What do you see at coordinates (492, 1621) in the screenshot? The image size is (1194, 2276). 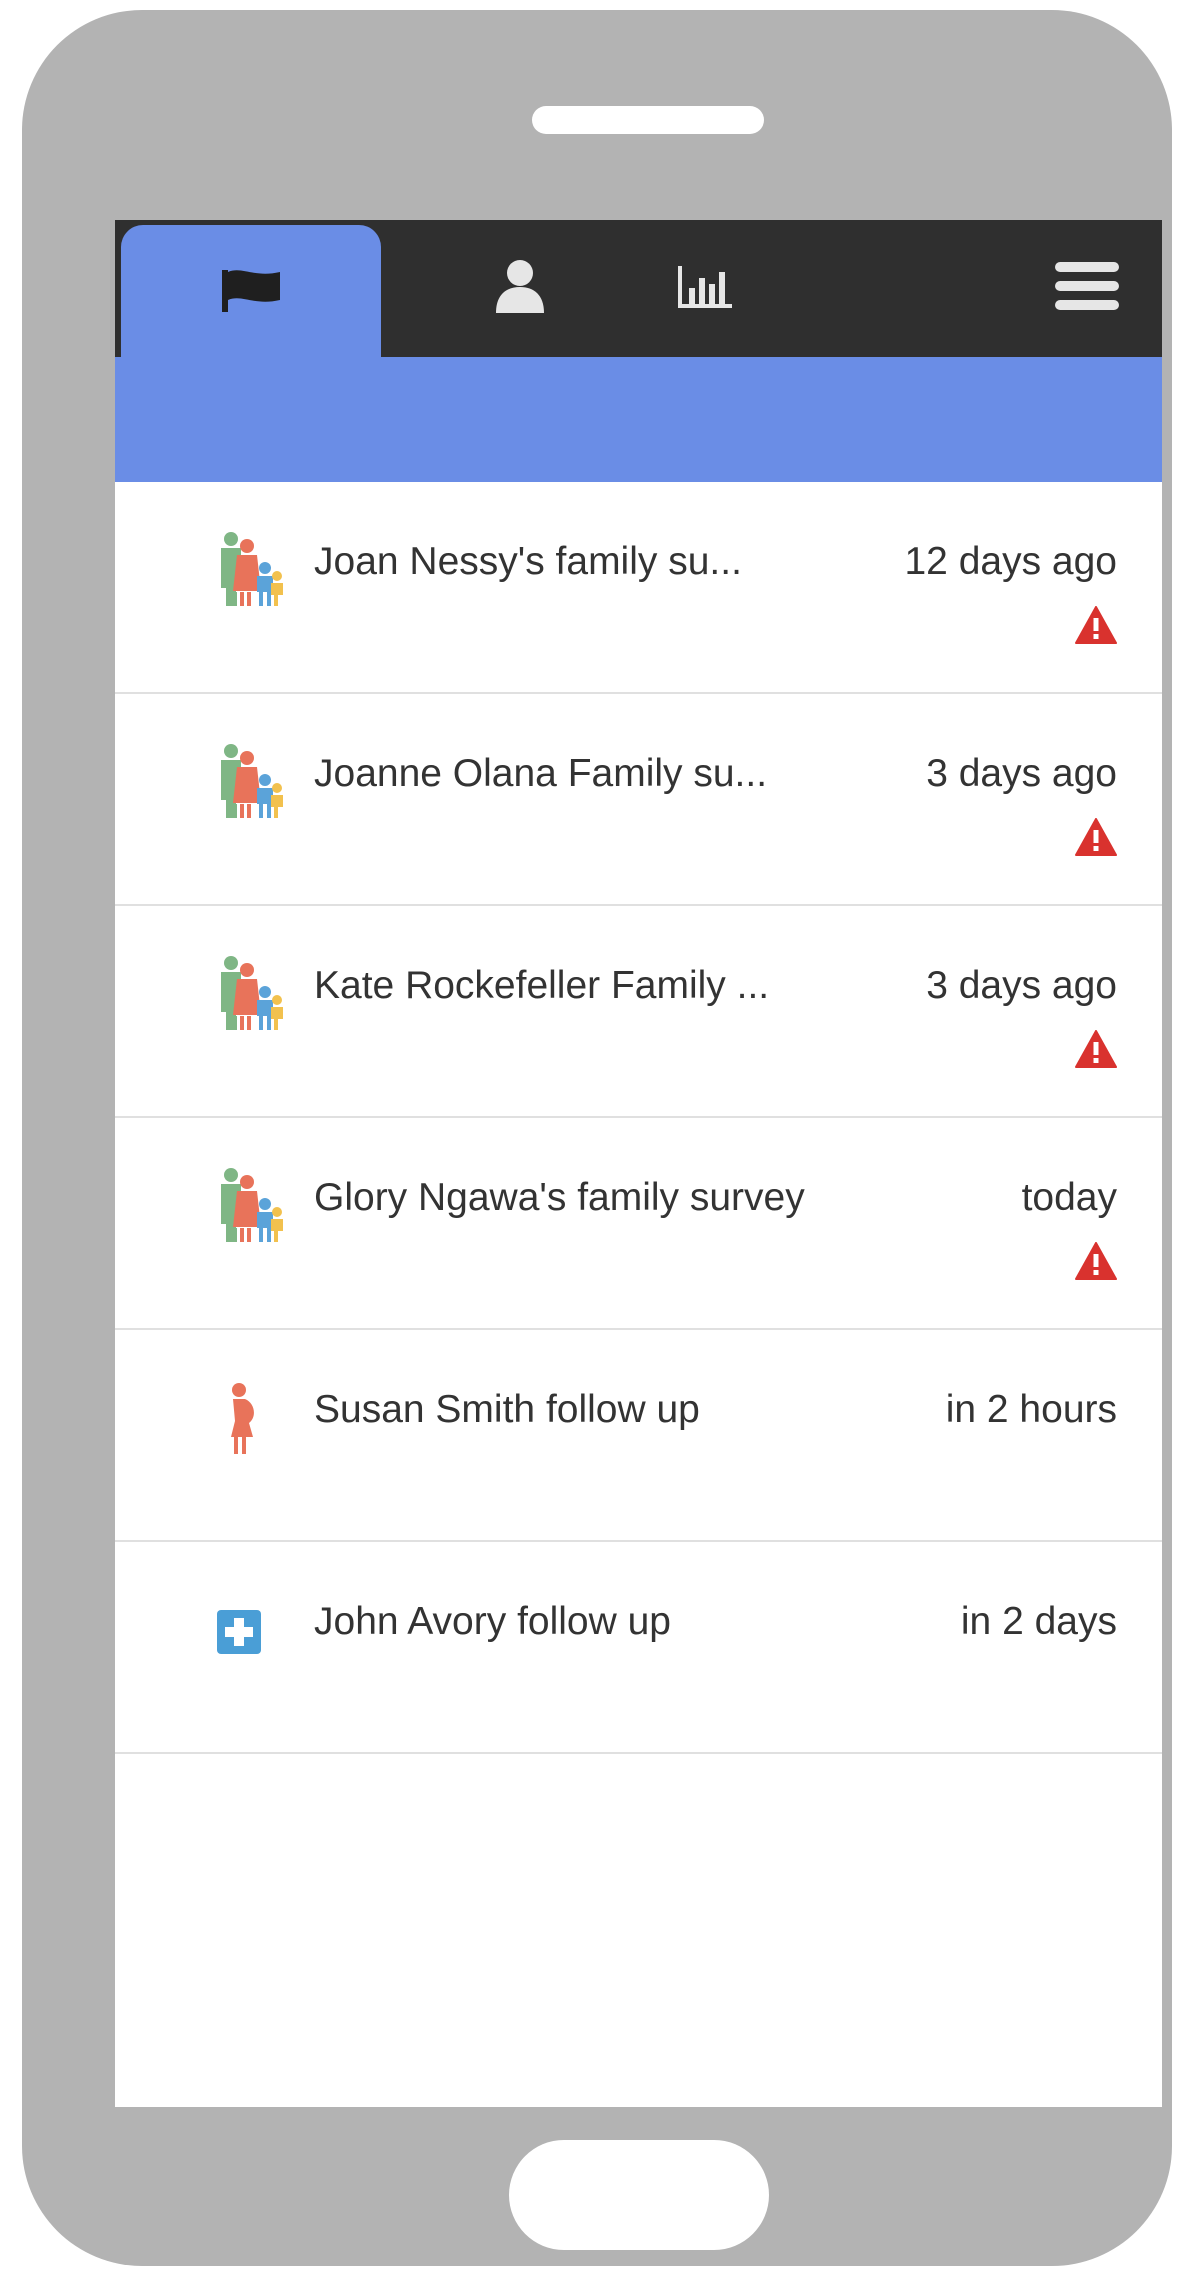 I see `task-title: John Avory follow up` at bounding box center [492, 1621].